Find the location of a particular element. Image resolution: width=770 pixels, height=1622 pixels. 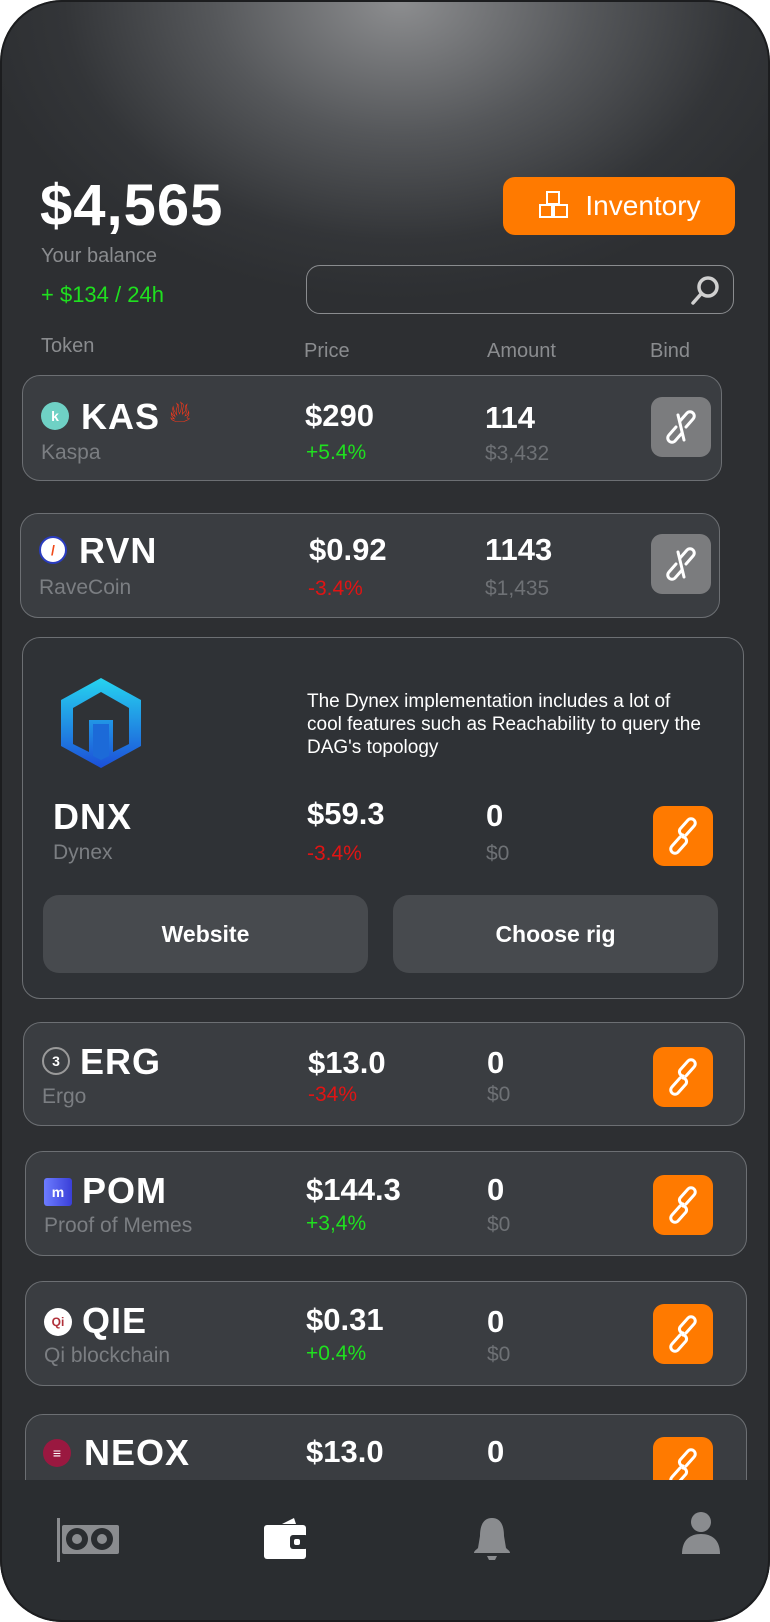

column-amount: Amount is located at coordinates (521, 351).